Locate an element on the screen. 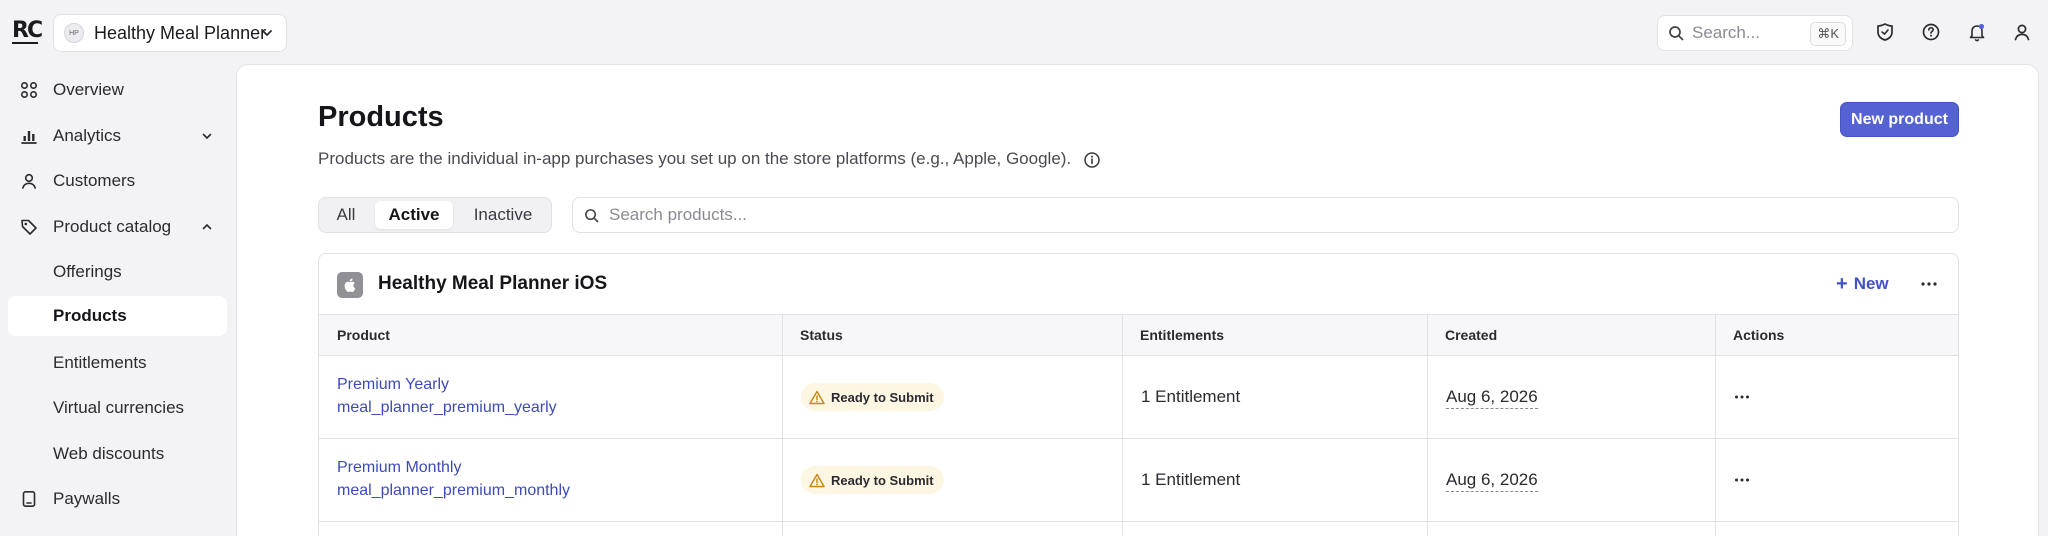  global-search-input: Search... ⌘K is located at coordinates (1755, 33).